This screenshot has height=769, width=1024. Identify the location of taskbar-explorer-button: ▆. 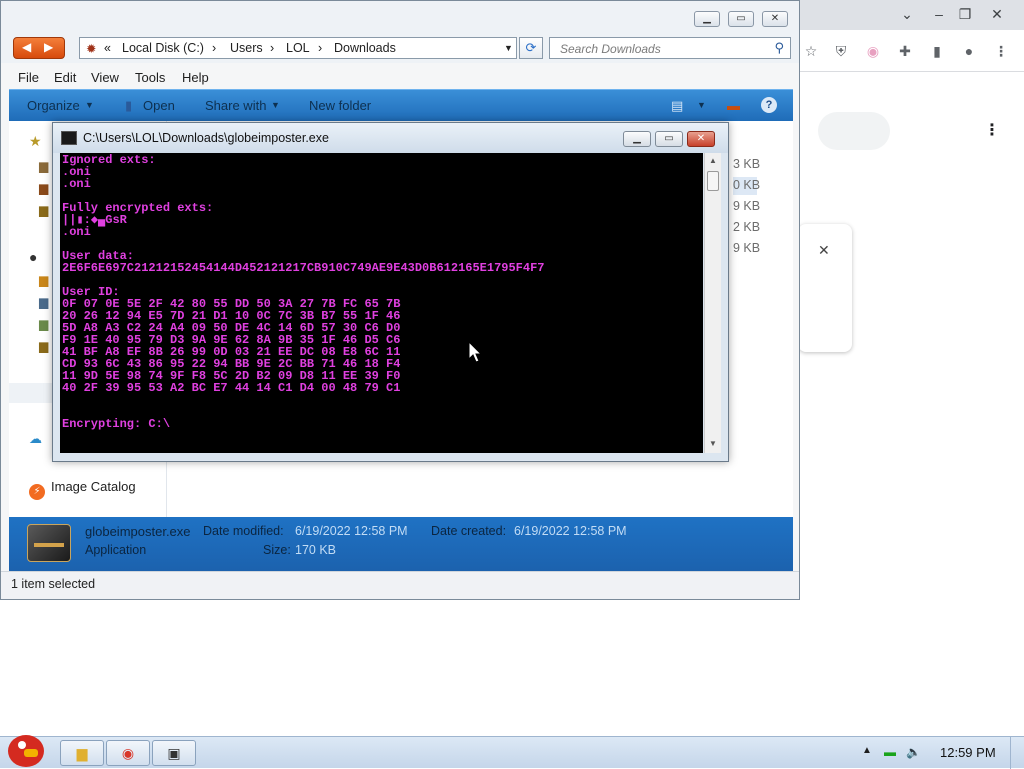
(82, 753).